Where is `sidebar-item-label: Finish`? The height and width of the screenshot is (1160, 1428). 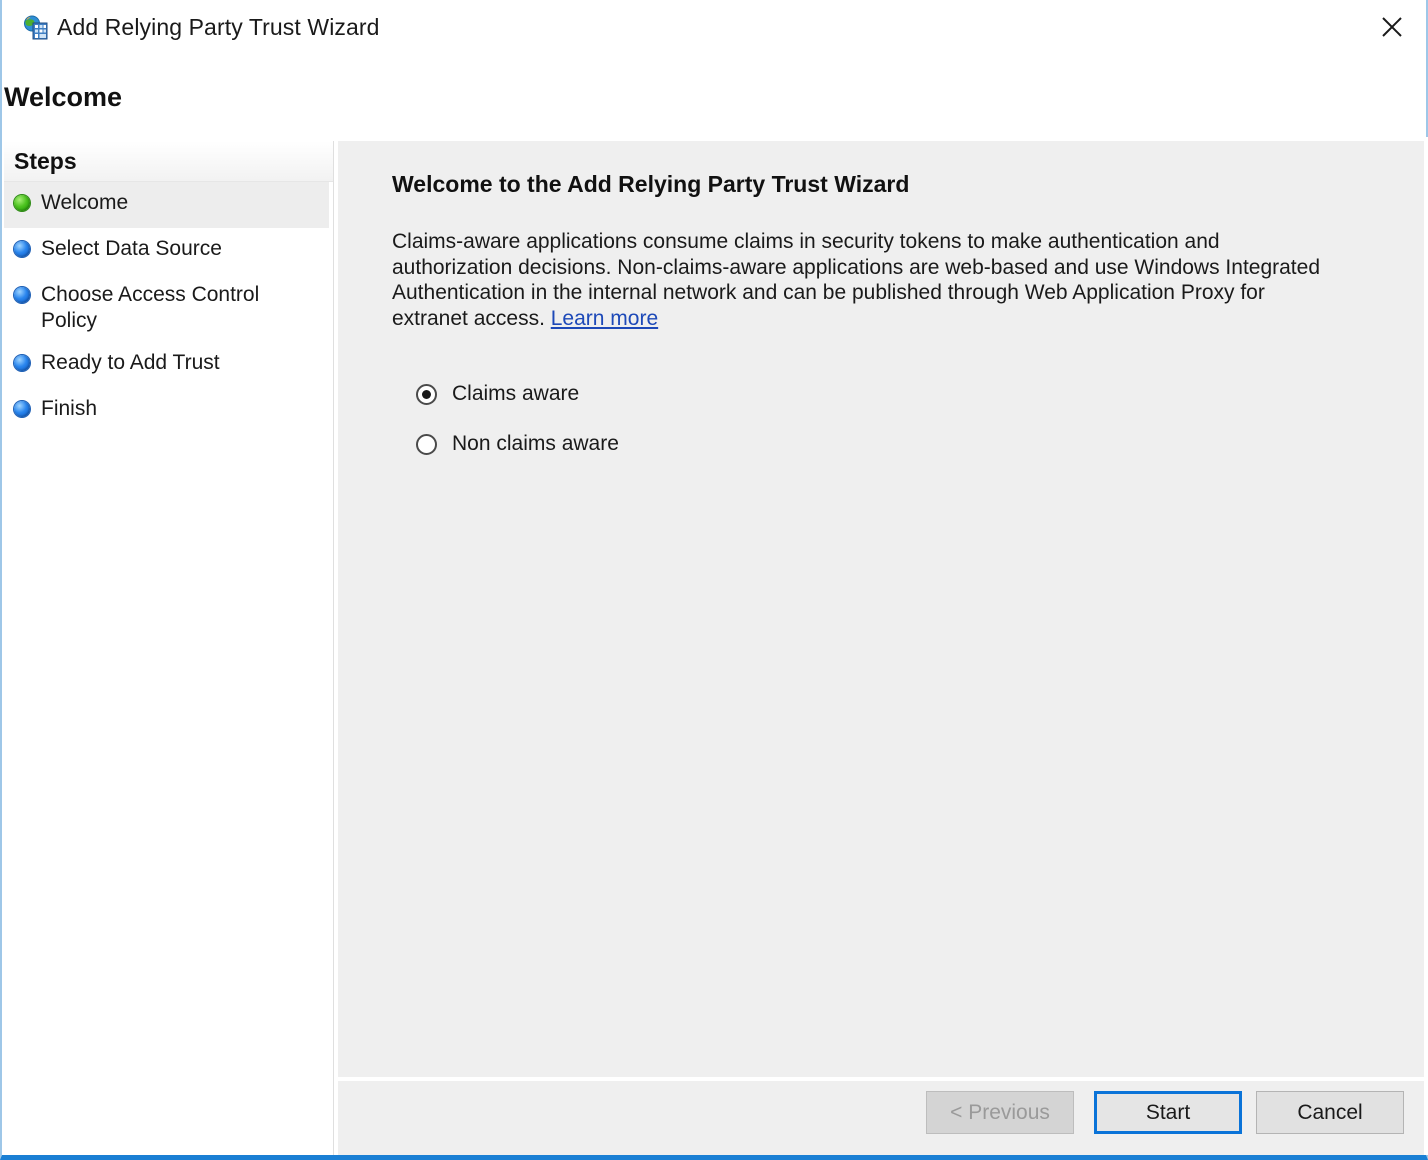
sidebar-item-label: Finish is located at coordinates (69, 408).